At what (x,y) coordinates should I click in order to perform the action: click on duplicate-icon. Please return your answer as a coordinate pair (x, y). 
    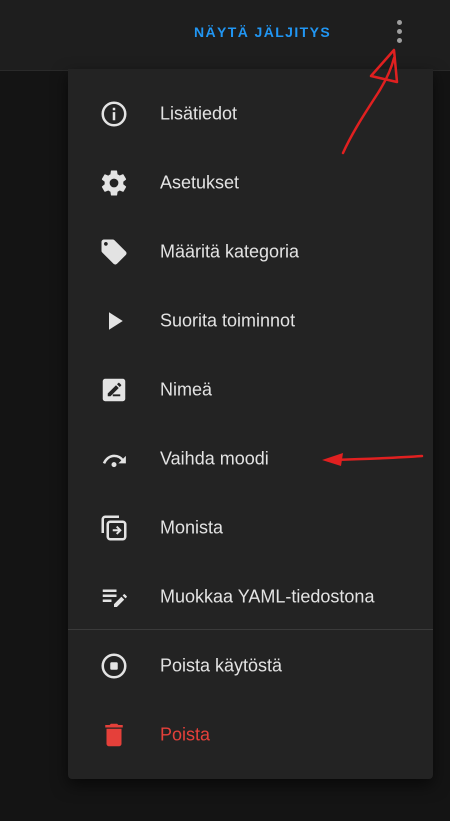
    Looking at the image, I should click on (114, 528).